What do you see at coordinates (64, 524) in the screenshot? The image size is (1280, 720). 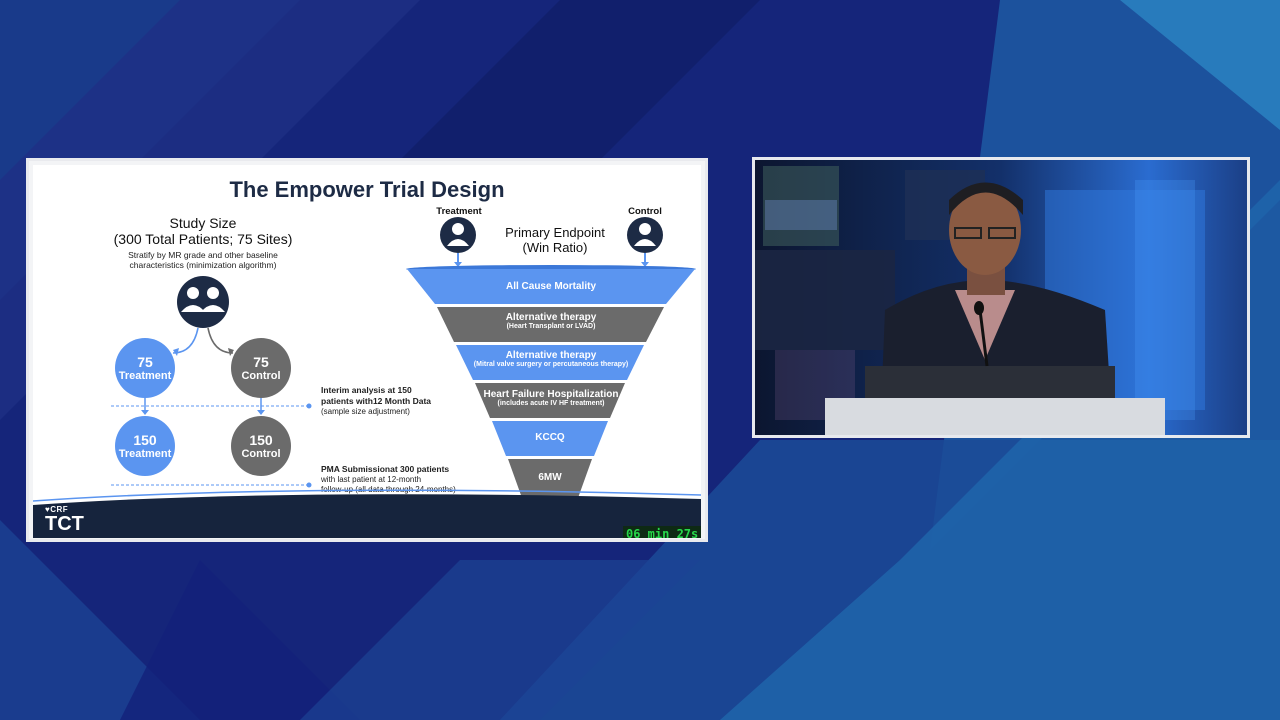 I see `tct-logo-text: TCT` at bounding box center [64, 524].